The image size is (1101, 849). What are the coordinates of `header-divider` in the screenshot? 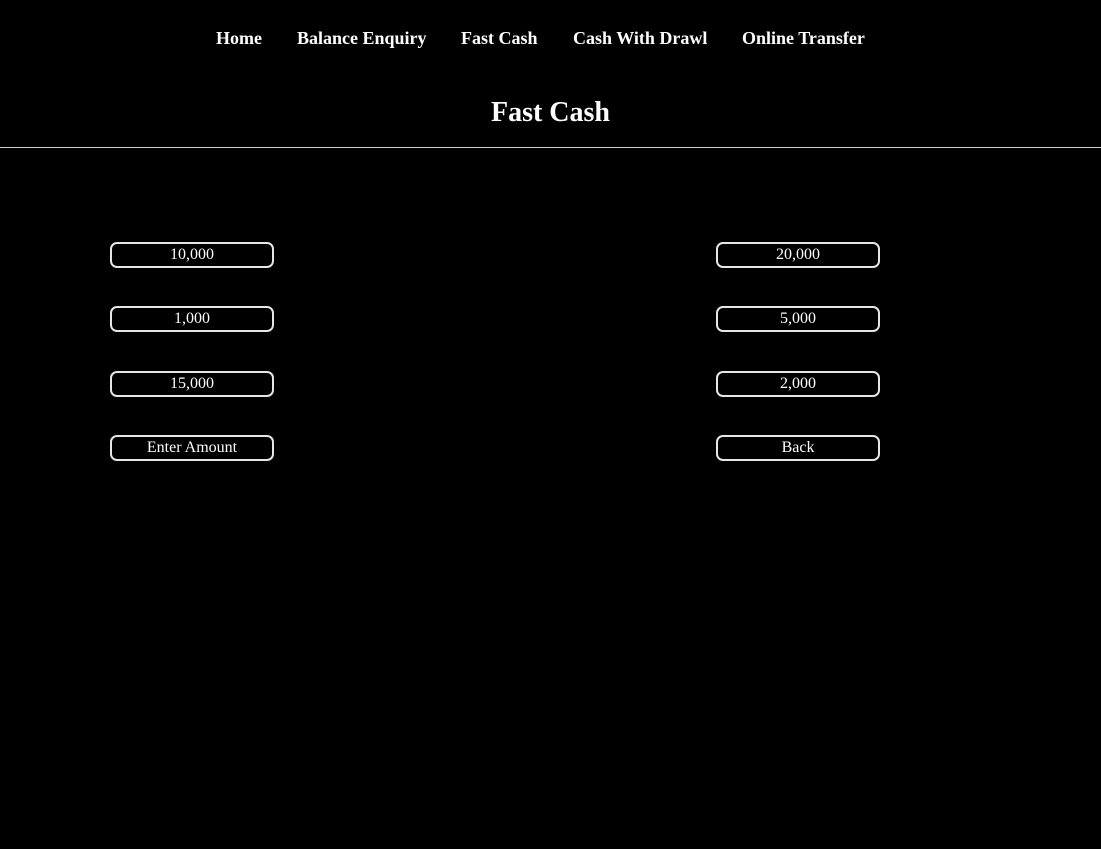 It's located at (550, 147).